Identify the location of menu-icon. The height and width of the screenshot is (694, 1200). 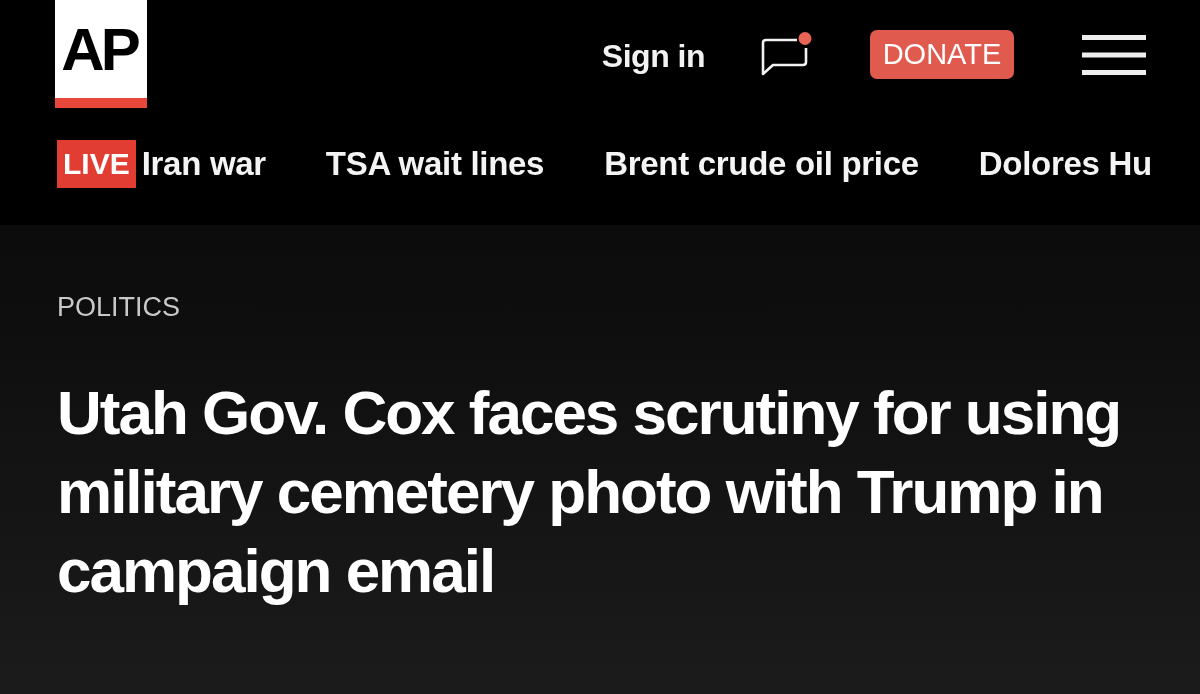
(1114, 55).